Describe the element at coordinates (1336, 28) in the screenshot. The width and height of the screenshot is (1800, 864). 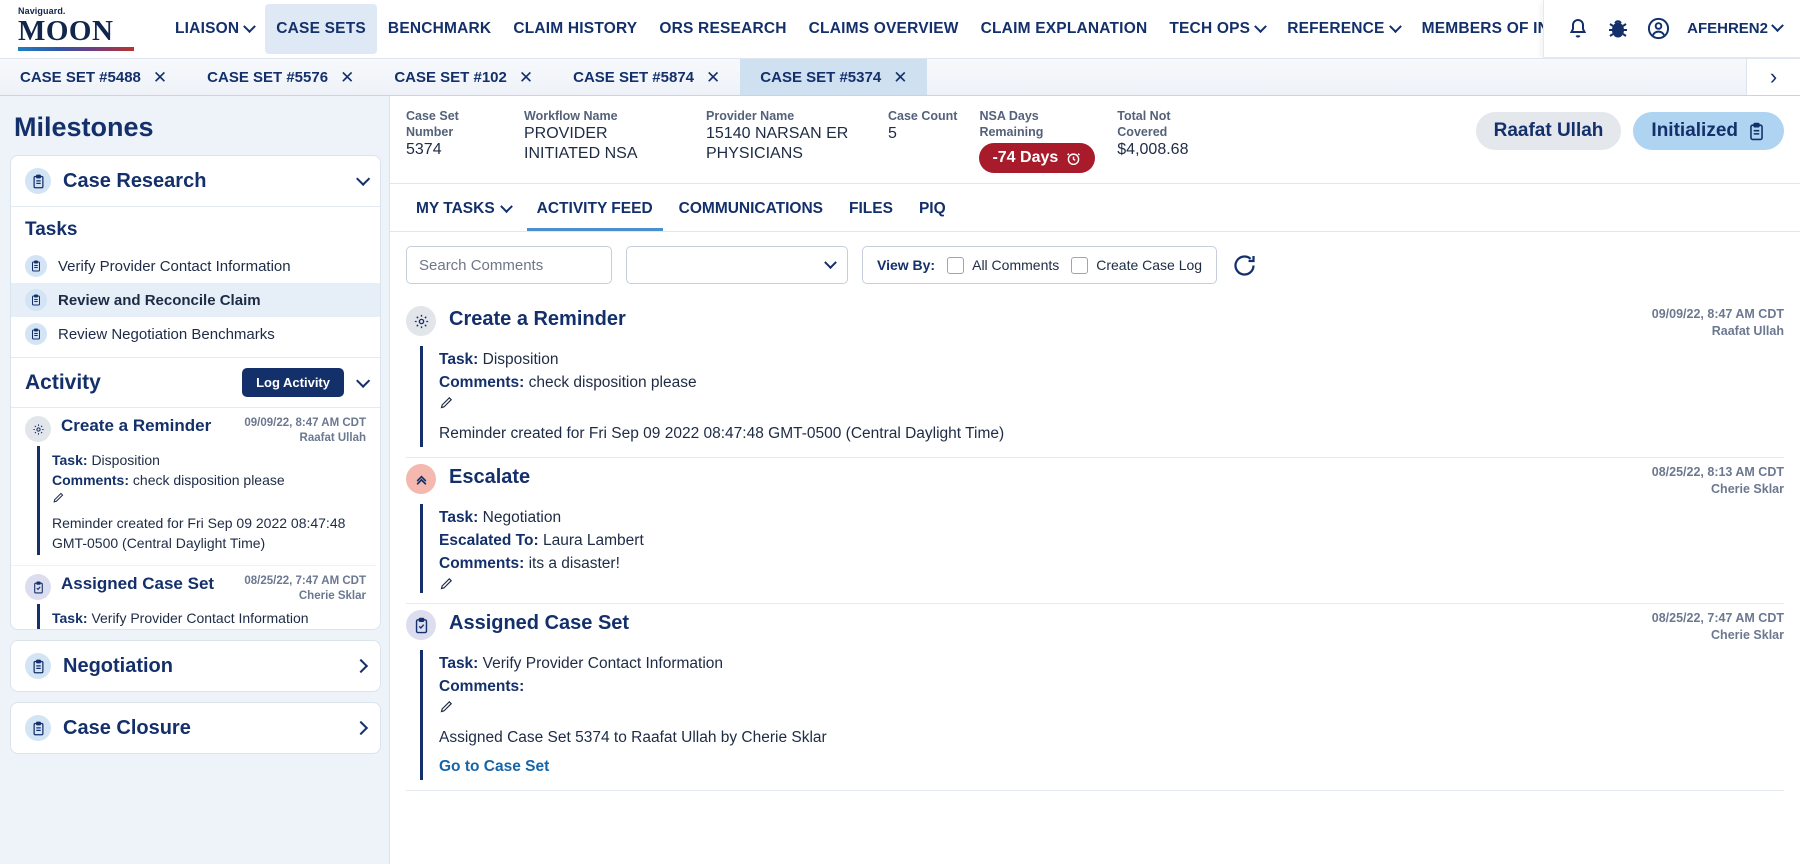
I see `nav-item-label: REFERENCE` at that location.